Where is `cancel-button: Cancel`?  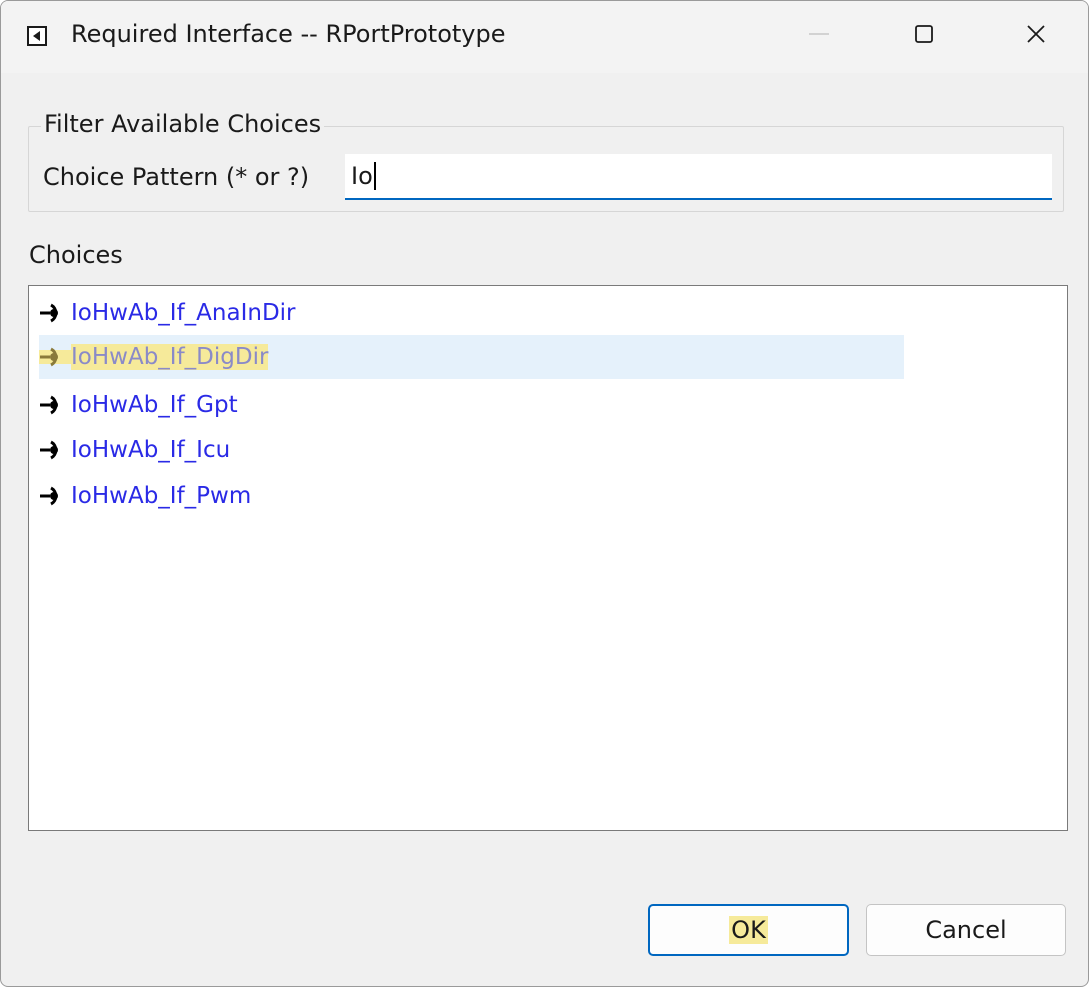 cancel-button: Cancel is located at coordinates (966, 930).